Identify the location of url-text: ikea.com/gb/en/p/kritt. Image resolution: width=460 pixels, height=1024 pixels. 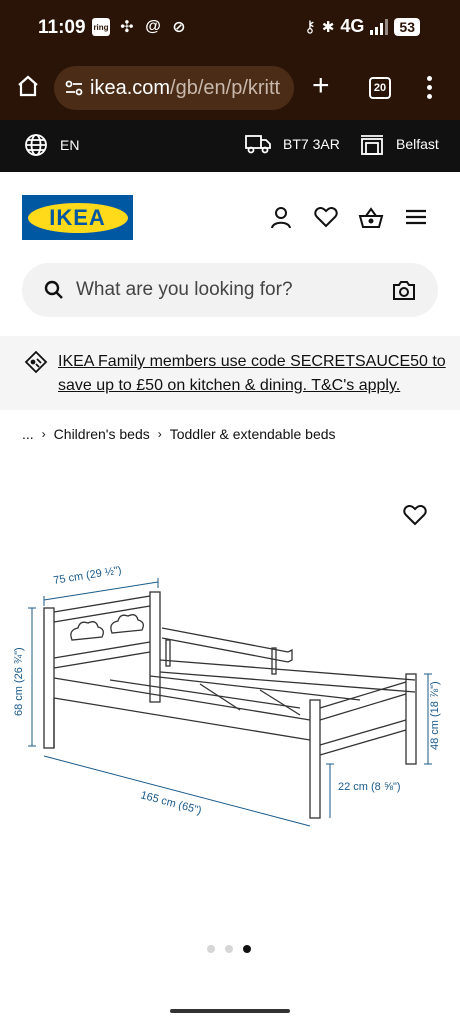
(185, 88).